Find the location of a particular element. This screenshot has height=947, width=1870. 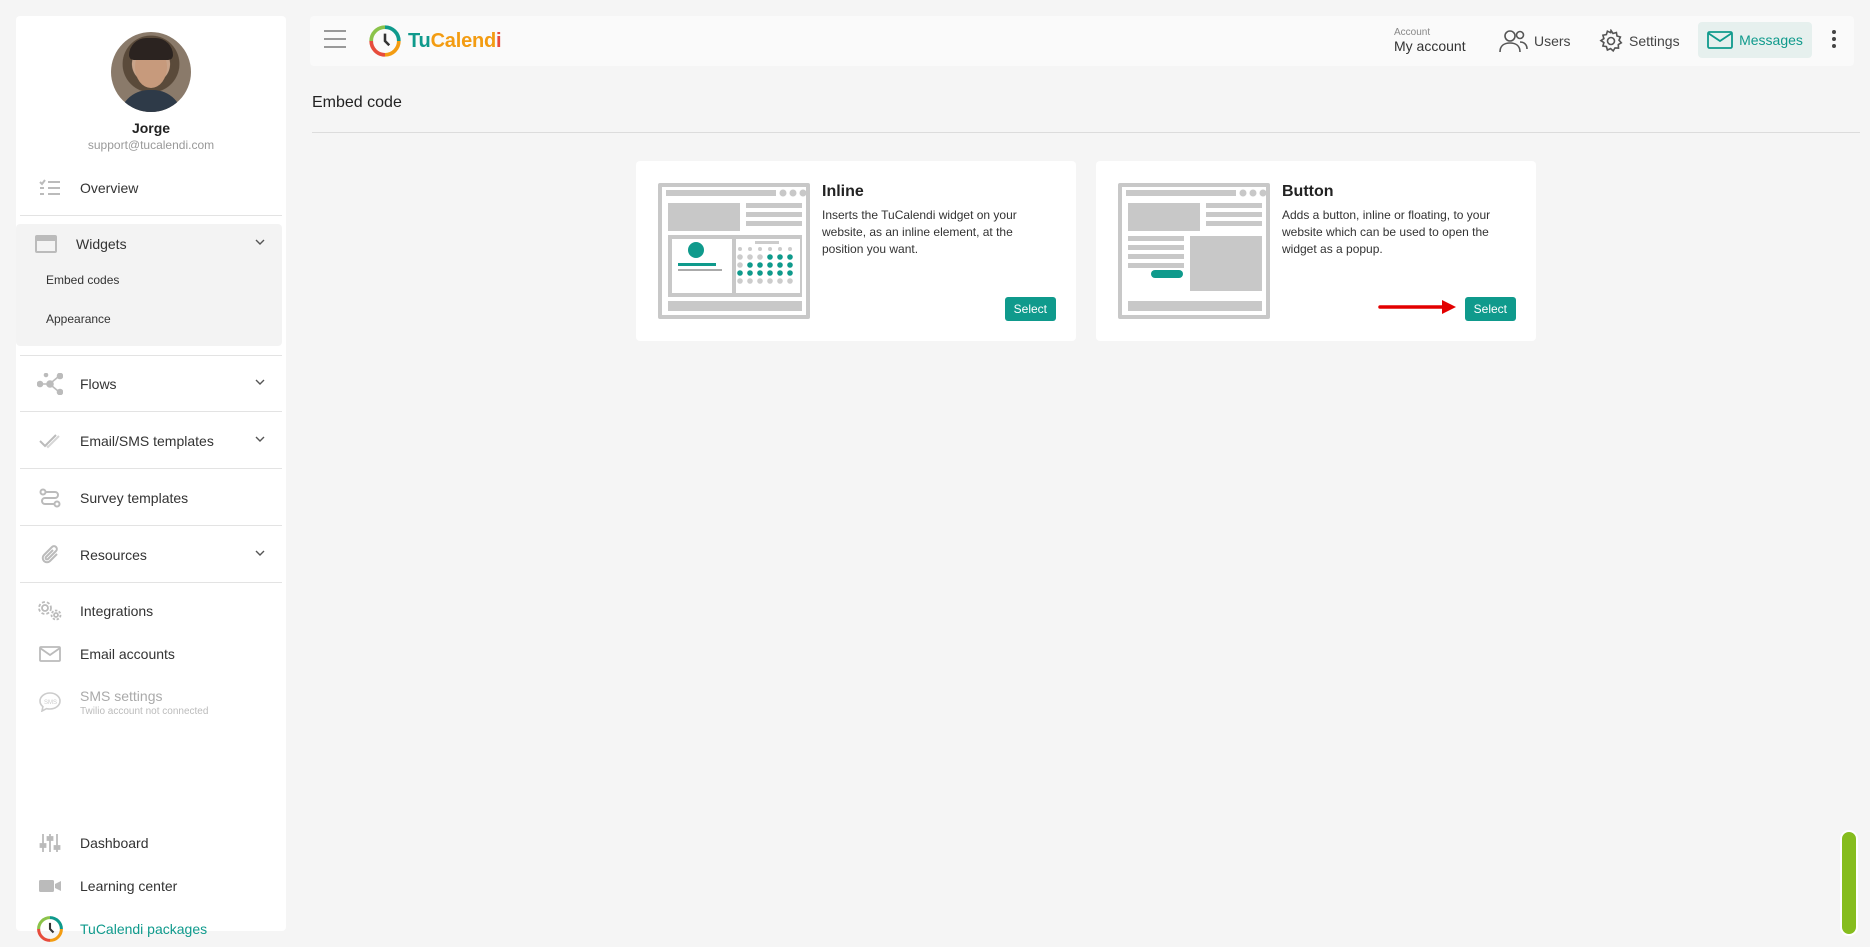

video-camera-icon is located at coordinates (50, 886).